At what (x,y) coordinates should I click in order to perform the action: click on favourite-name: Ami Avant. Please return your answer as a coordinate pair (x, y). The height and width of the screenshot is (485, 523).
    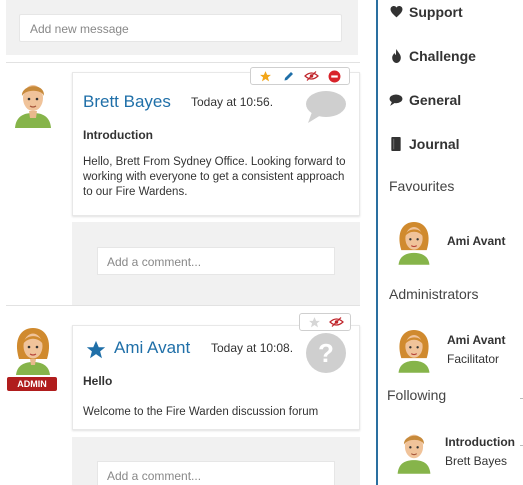
    Looking at the image, I should click on (476, 241).